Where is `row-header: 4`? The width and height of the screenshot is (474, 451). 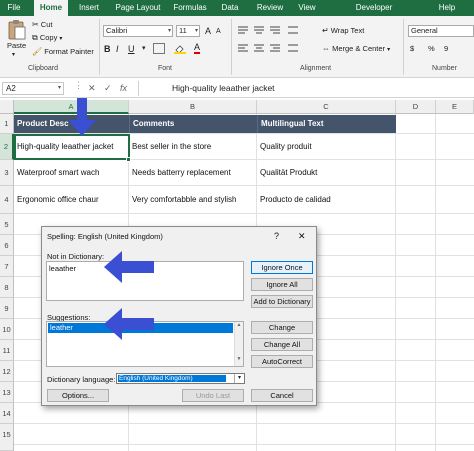
row-header: 4 is located at coordinates (7, 200).